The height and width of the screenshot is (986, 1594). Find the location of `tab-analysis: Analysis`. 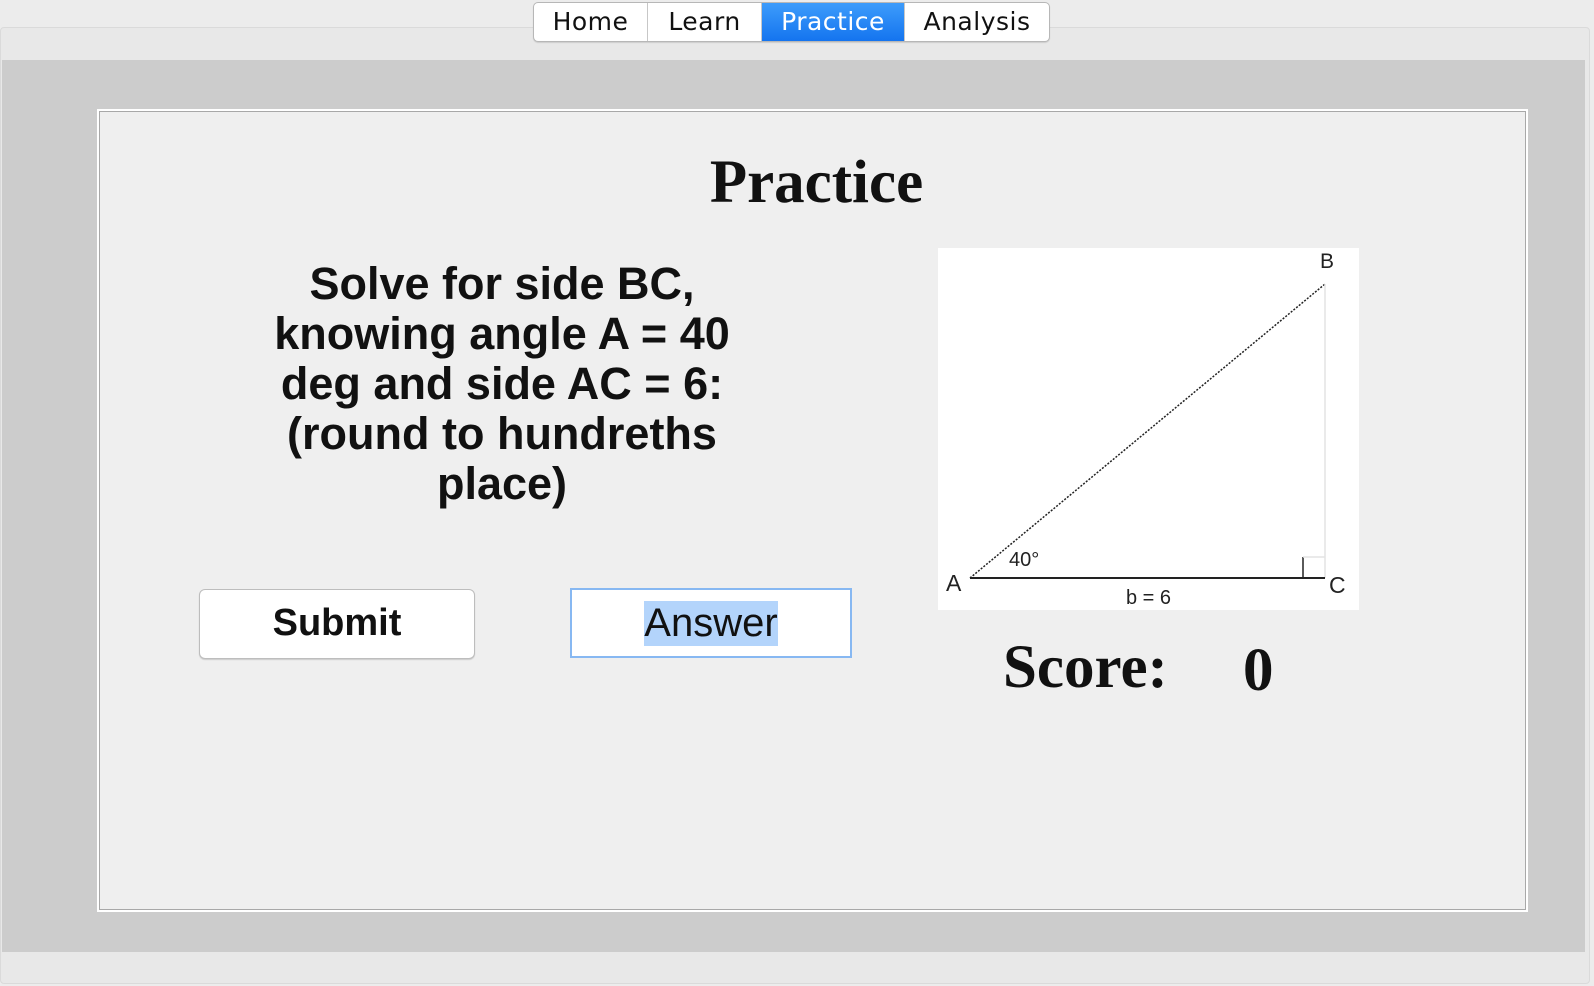

tab-analysis: Analysis is located at coordinates (977, 22).